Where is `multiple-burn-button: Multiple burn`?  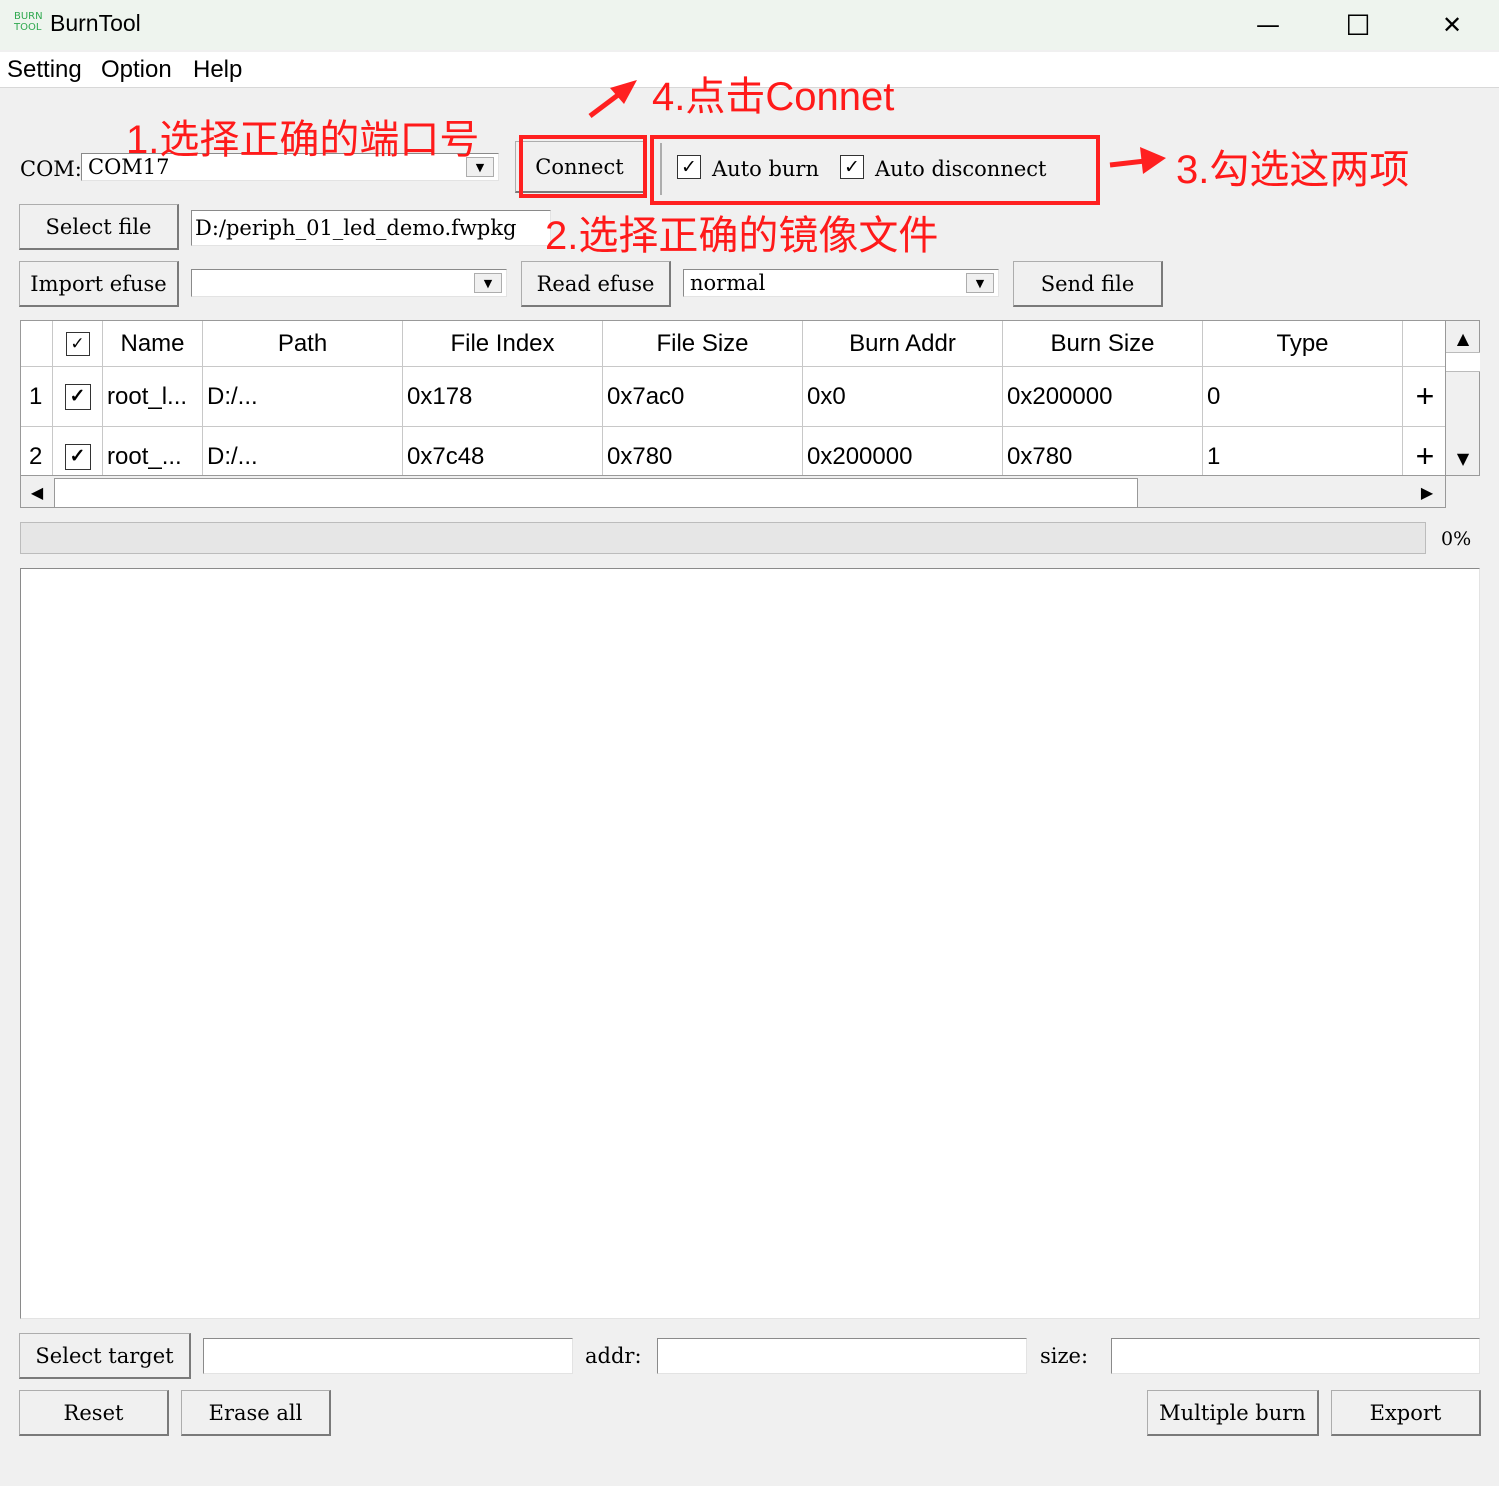 multiple-burn-button: Multiple burn is located at coordinates (1233, 1413).